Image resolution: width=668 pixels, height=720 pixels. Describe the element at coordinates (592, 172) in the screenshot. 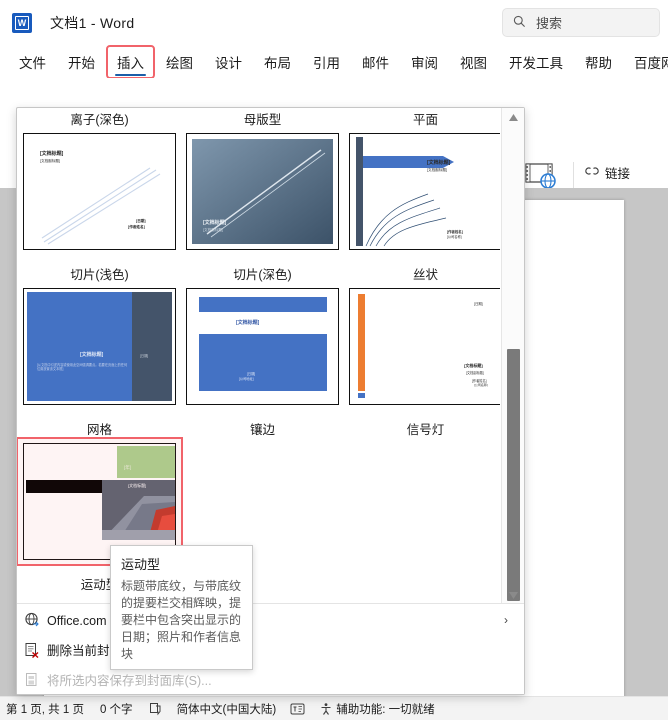

I see `link-icon` at that location.